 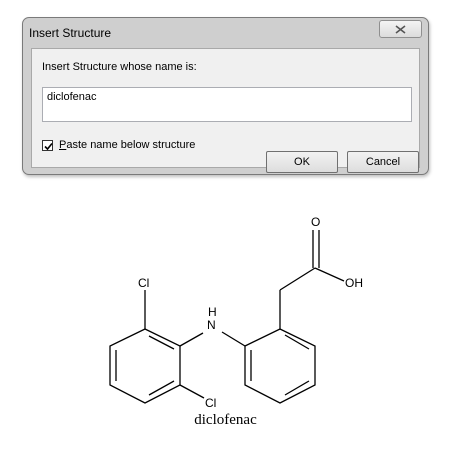 What do you see at coordinates (210, 403) in the screenshot?
I see `atom-cl-bottom: Cl` at bounding box center [210, 403].